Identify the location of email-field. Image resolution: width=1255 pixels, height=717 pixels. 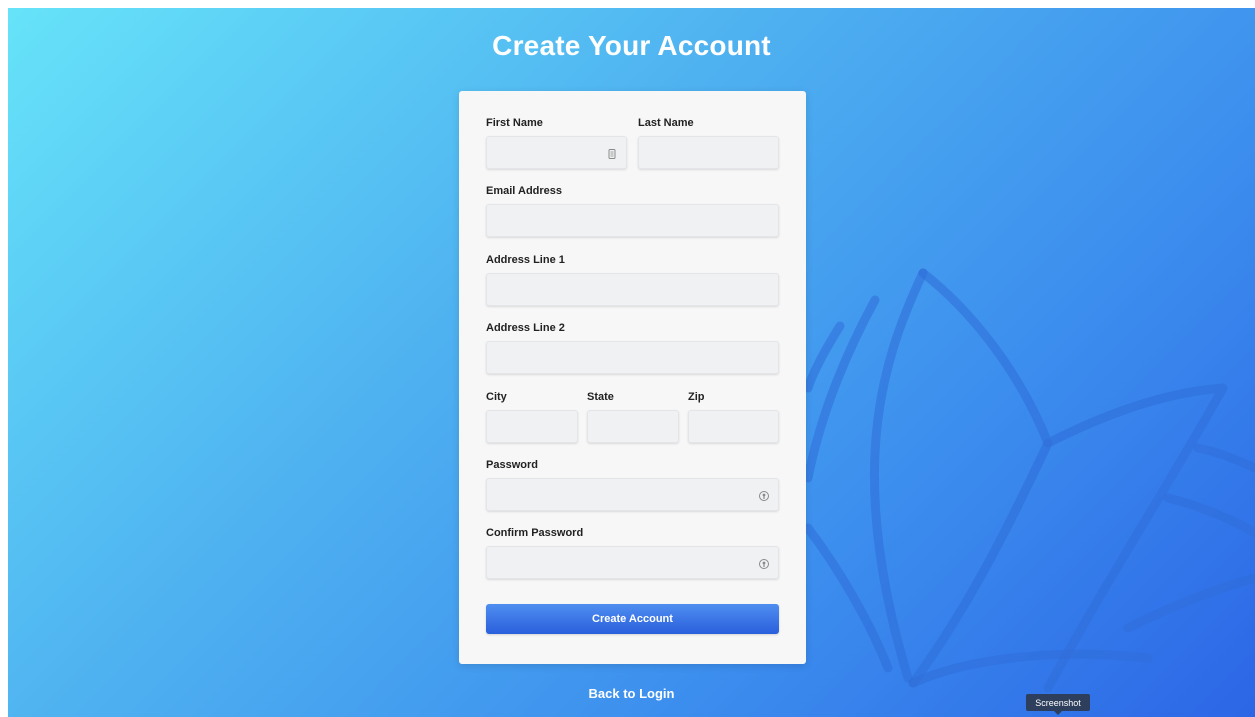
(632, 220).